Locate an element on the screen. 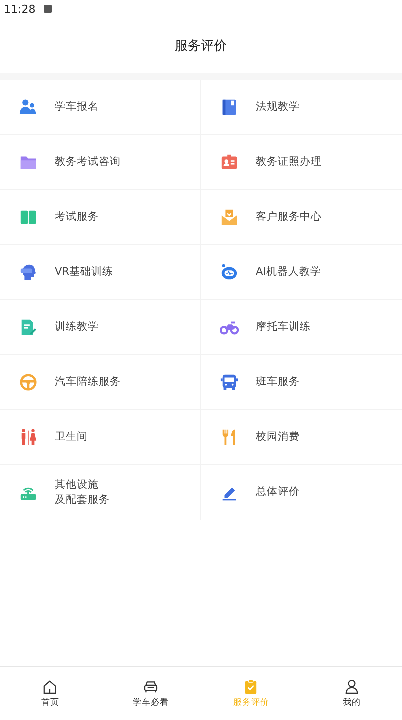 The width and height of the screenshot is (402, 720). car-icon is located at coordinates (150, 686).